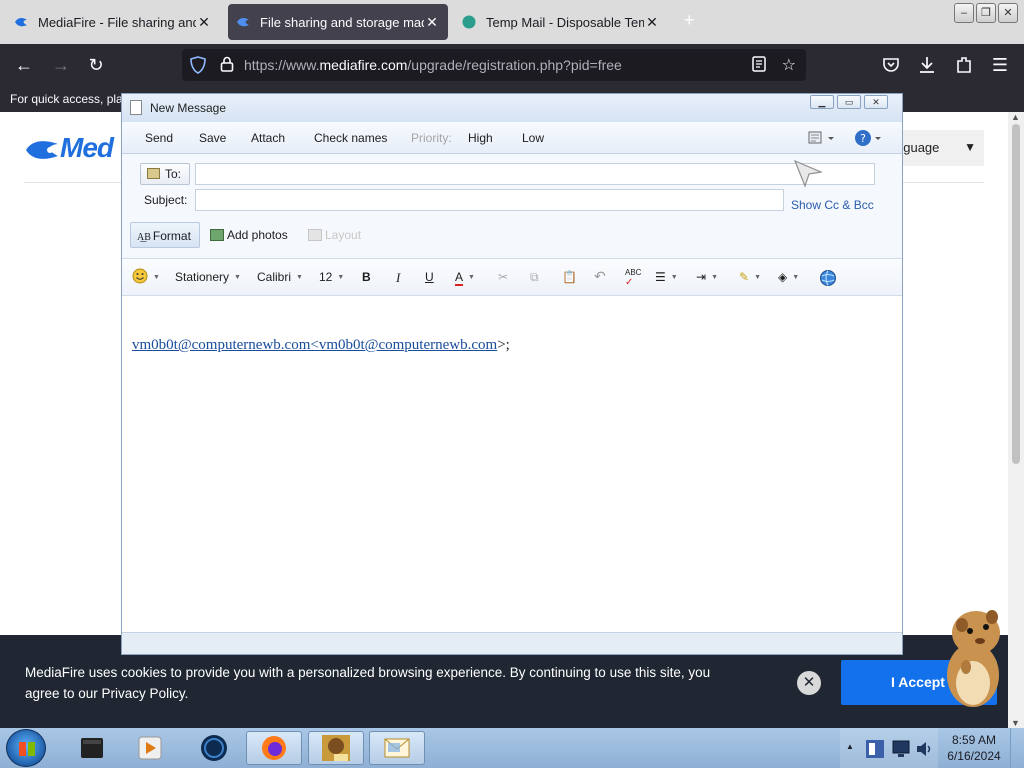  What do you see at coordinates (341, 277) in the screenshot?
I see `chevron-down-icon: ▼` at bounding box center [341, 277].